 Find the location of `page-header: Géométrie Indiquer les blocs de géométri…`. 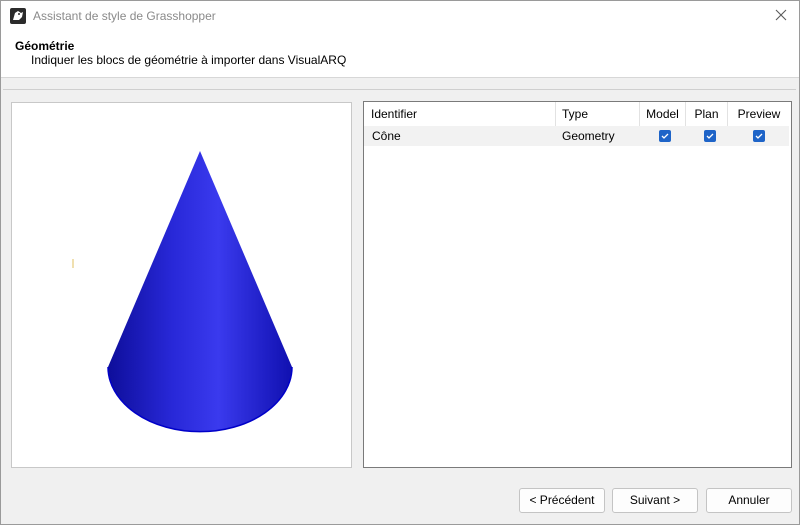

page-header: Géométrie Indiquer les blocs de géométri… is located at coordinates (400, 54).